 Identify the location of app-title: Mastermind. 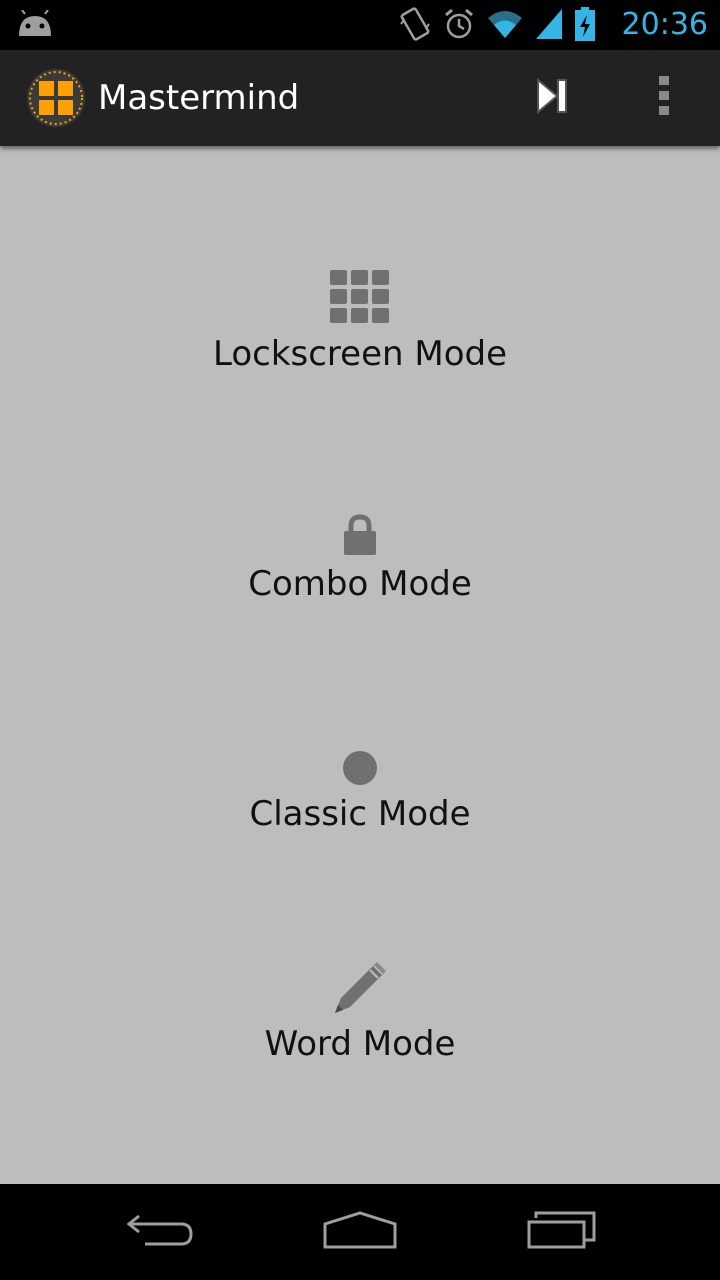
(199, 98).